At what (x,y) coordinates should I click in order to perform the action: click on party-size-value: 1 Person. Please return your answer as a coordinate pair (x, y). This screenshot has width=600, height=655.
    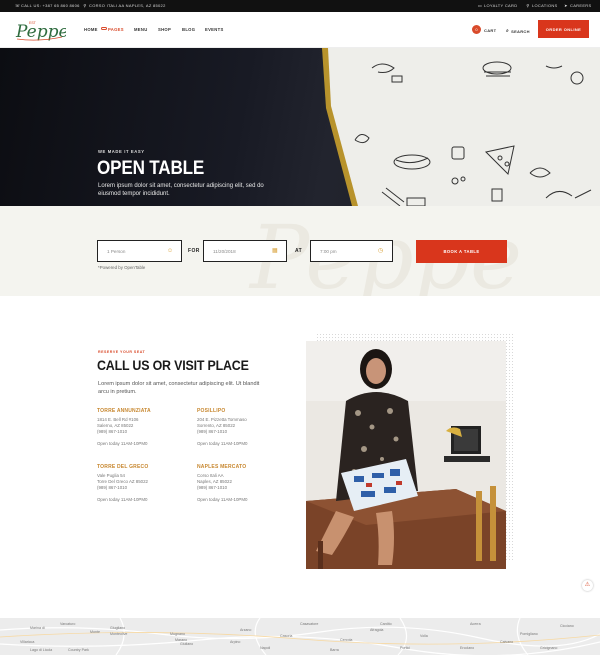
    Looking at the image, I should click on (116, 251).